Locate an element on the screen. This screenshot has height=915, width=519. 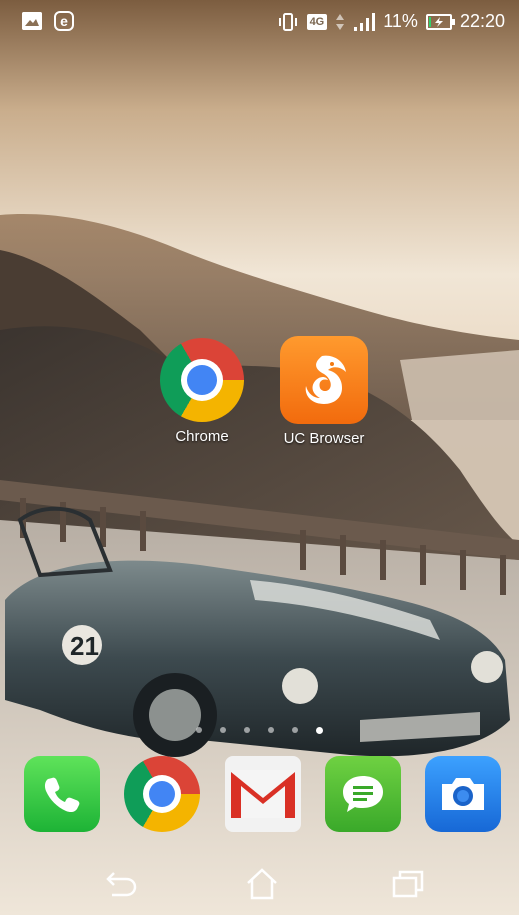
back-button is located at coordinates (120, 884).